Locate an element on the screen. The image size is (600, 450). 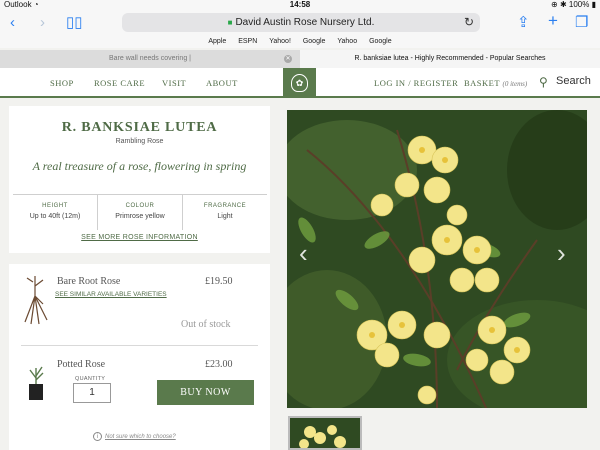
status-bar: Outlook ◔ 14:58 ⊕ ✱ 100% ▮ is located at coordinates (300, 5).